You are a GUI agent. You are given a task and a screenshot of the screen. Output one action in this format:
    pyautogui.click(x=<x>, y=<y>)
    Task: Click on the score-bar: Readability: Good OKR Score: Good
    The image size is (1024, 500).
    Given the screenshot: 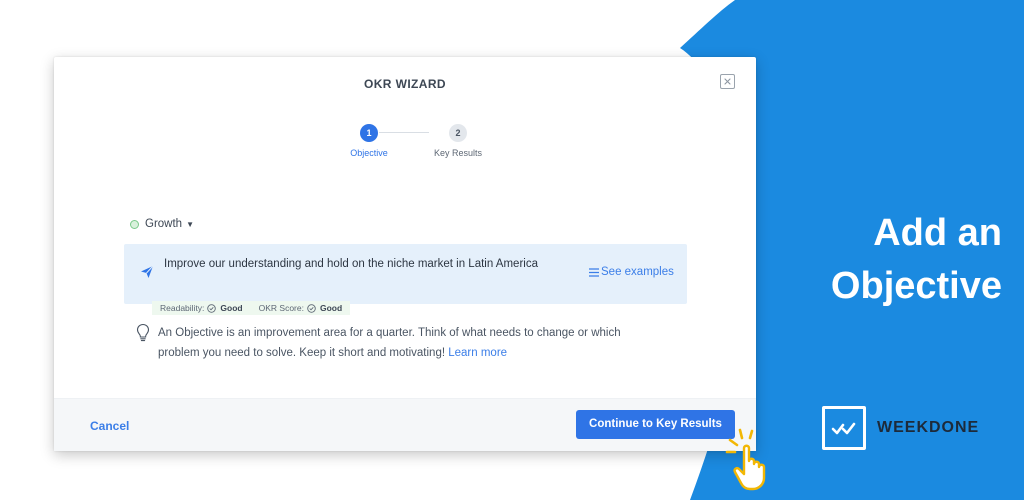 What is the action you would take?
    pyautogui.click(x=251, y=308)
    